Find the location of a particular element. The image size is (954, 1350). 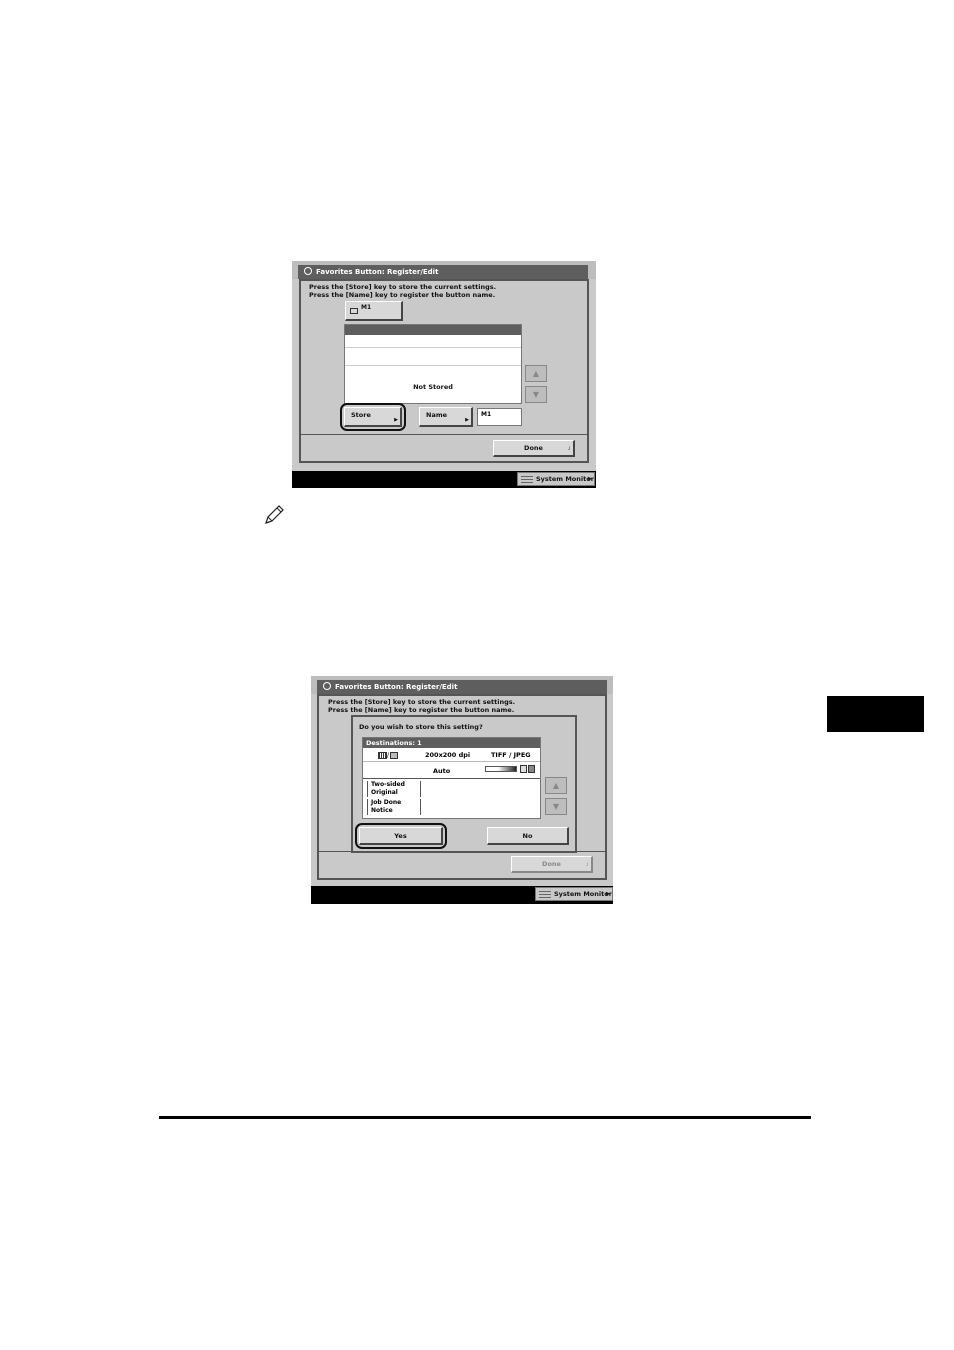

name-button-label: Name is located at coordinates (437, 415).